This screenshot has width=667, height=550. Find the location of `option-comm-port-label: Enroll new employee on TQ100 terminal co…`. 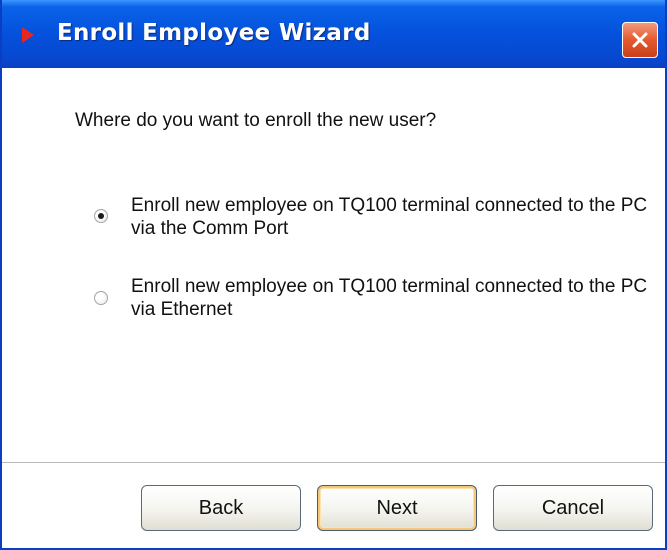

option-comm-port-label: Enroll new employee on TQ100 terminal co… is located at coordinates (391, 217).